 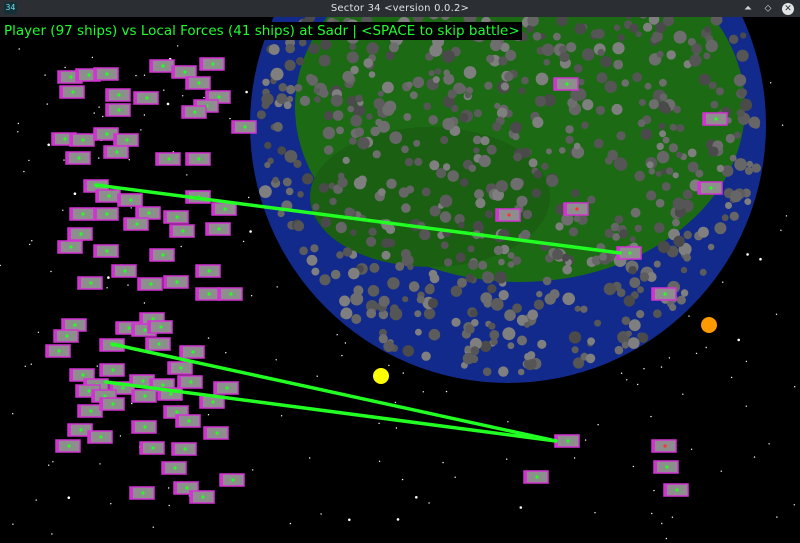 I want to click on sun-yellow, so click(x=381, y=376).